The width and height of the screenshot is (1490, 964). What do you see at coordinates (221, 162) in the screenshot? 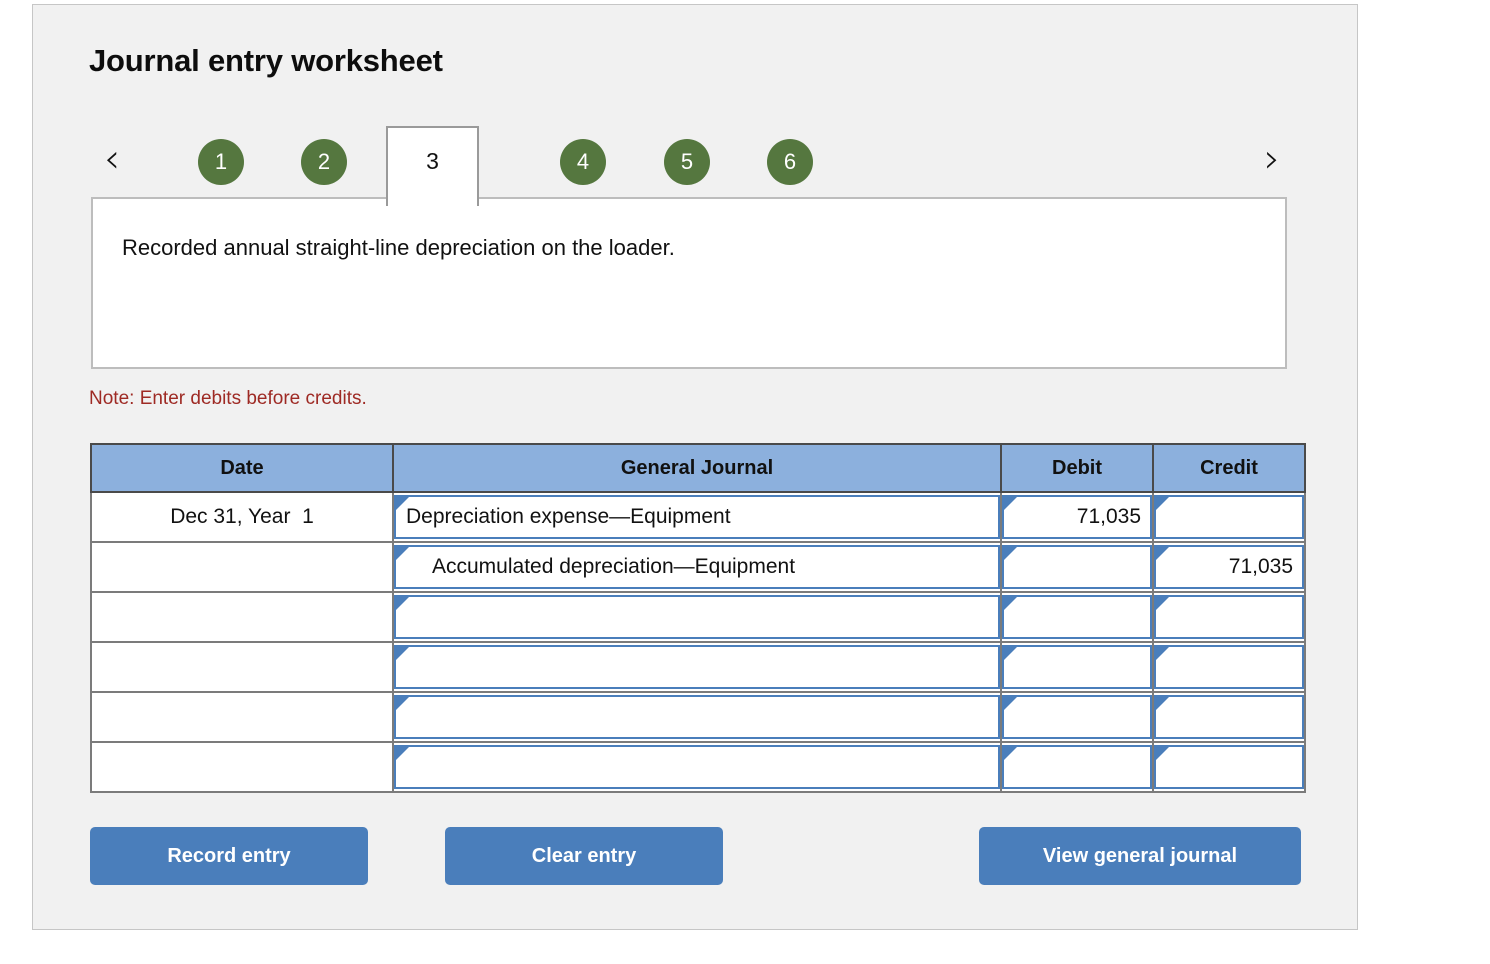
I see `tab-entry-1: 1` at bounding box center [221, 162].